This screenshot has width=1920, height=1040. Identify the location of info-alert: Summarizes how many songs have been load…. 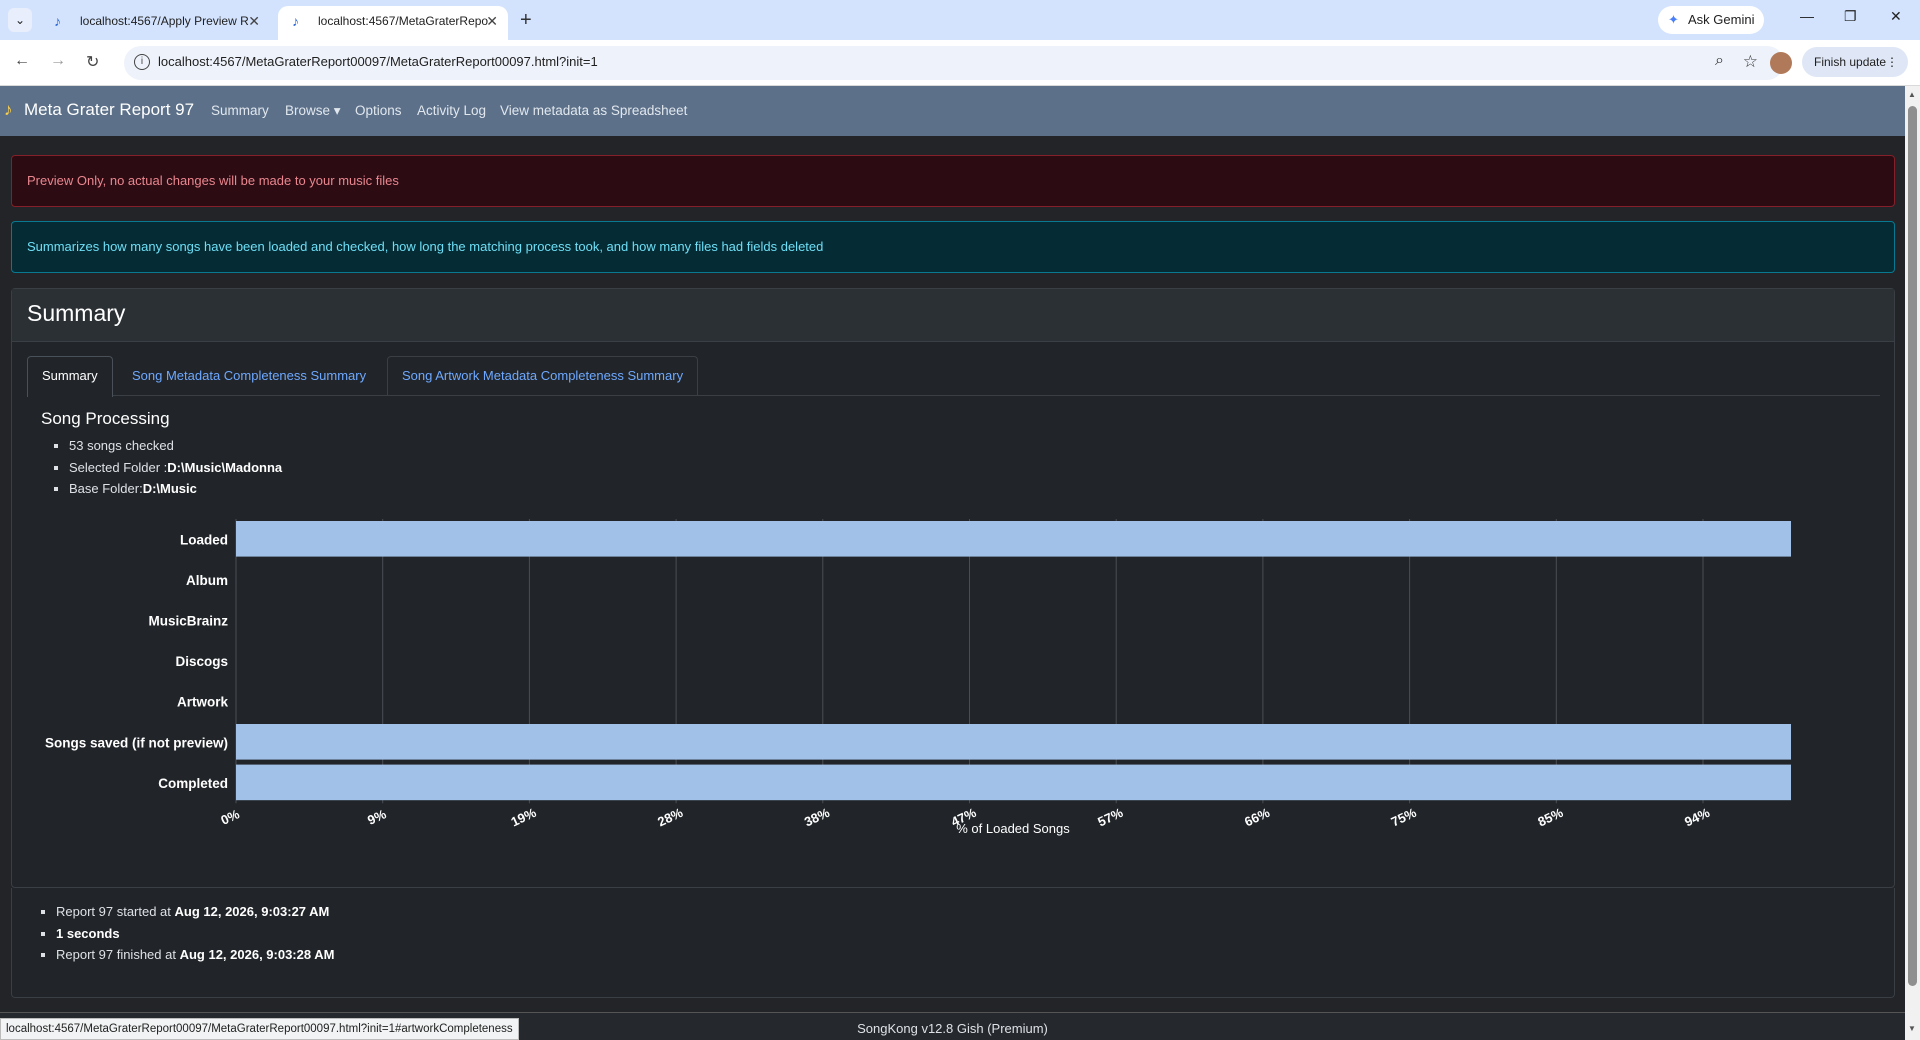
(953, 247).